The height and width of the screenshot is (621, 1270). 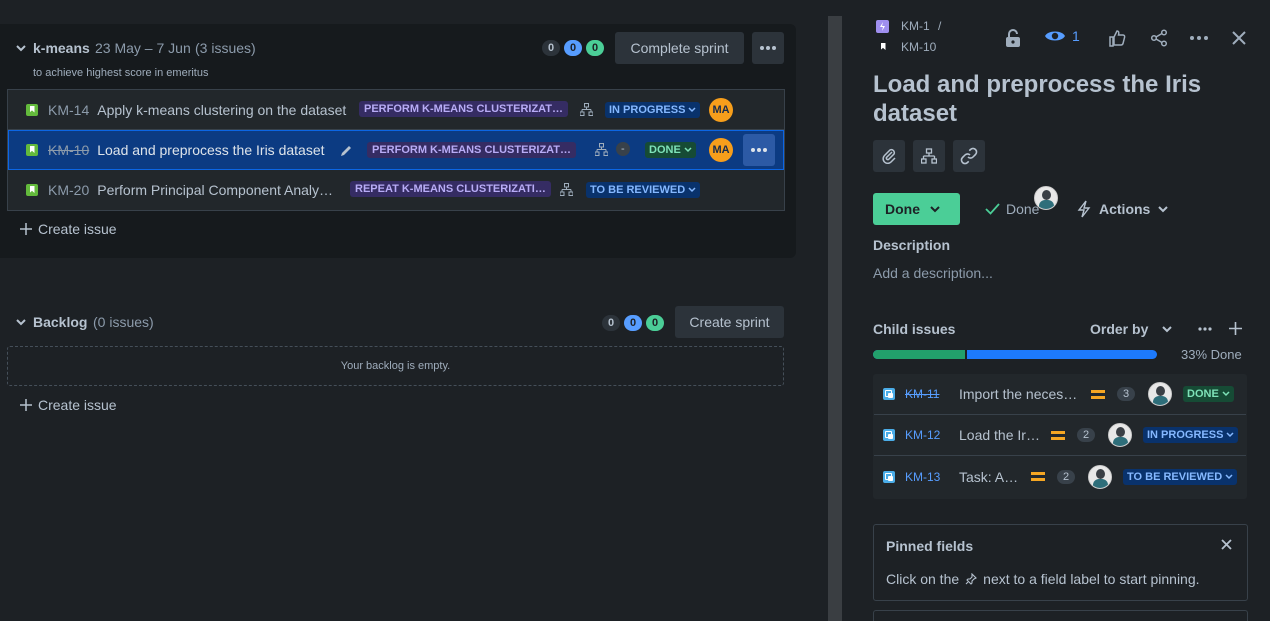 I want to click on details-section-collapsed, so click(x=1060, y=615).